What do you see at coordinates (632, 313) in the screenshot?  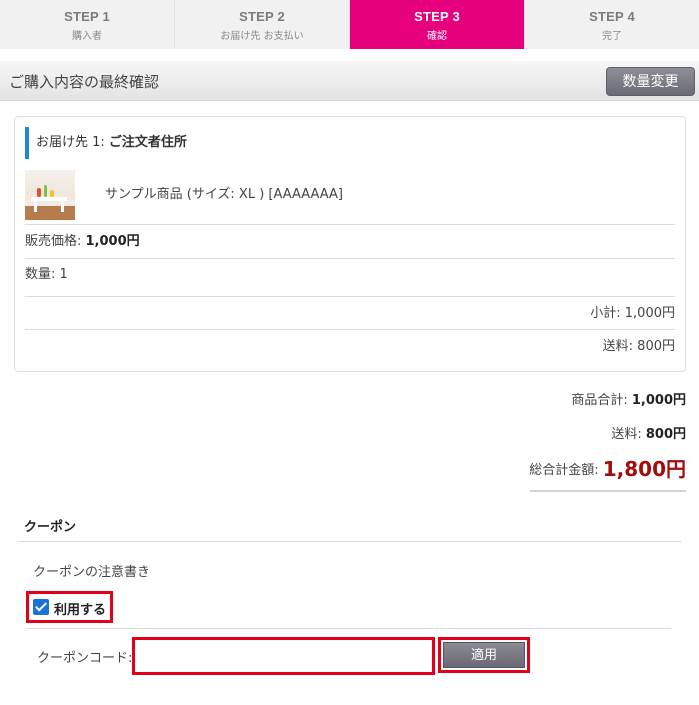 I see `subtotal-text: 小計: 1,000円` at bounding box center [632, 313].